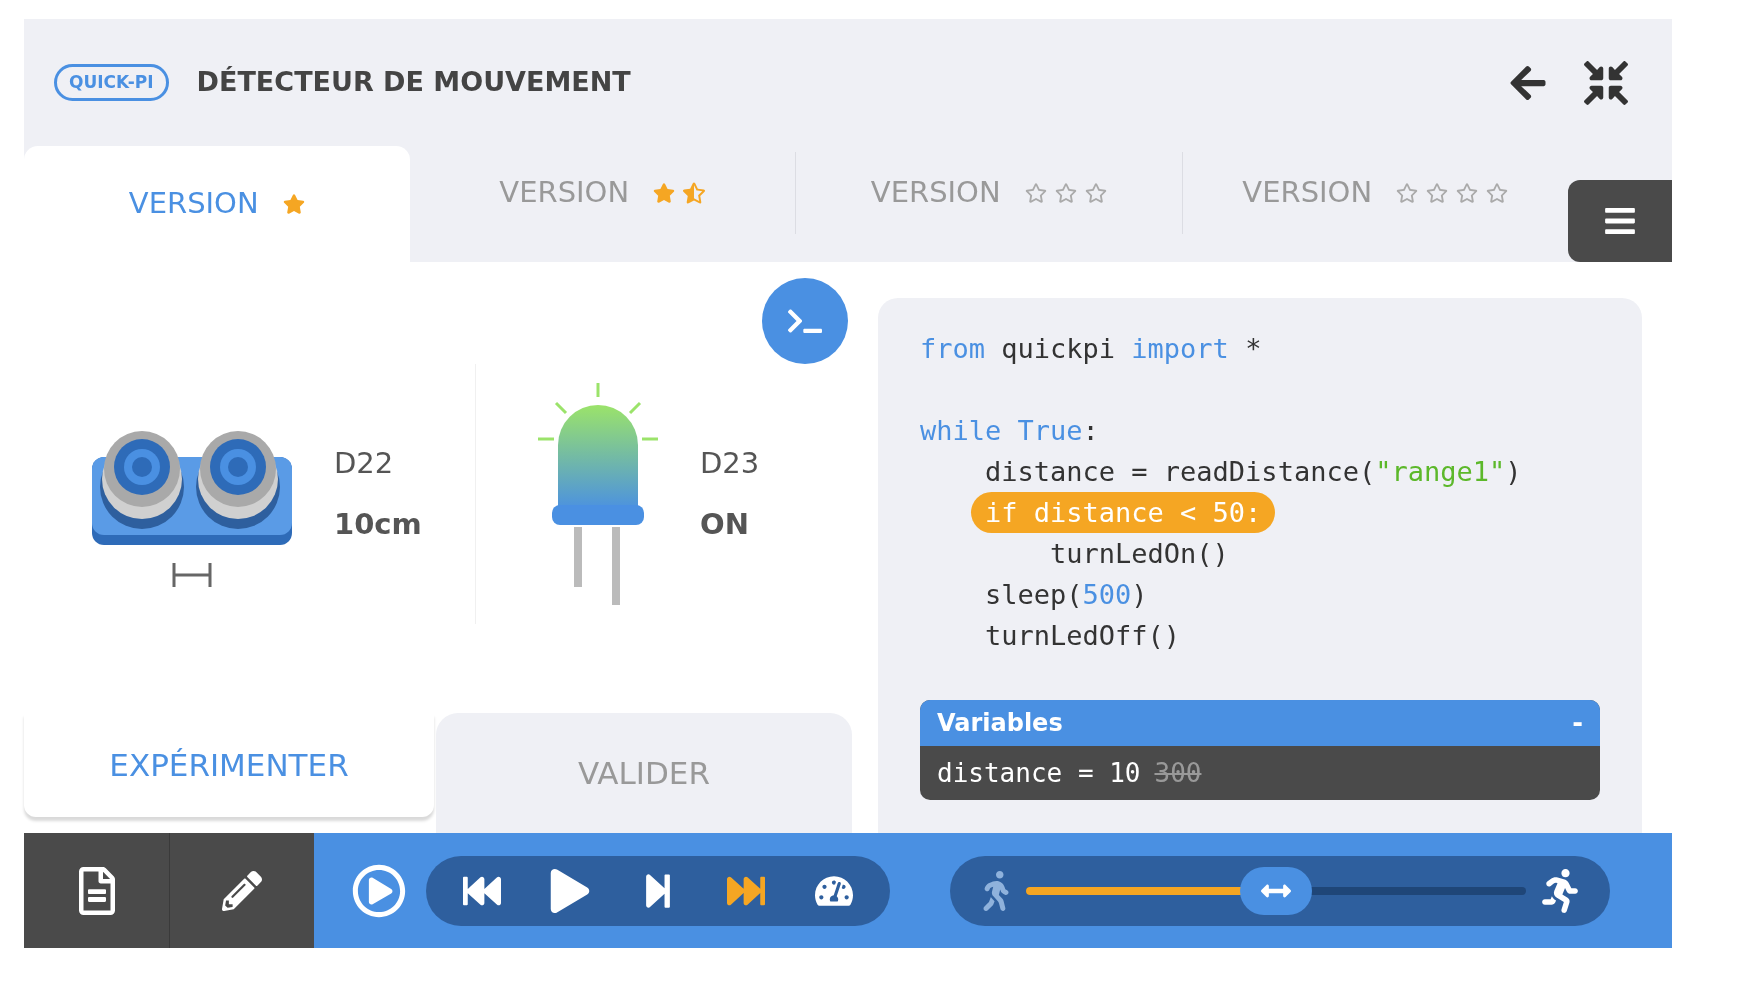 Image resolution: width=1742 pixels, height=981 pixels. I want to click on code-line: from quickpi import *, so click(1091, 349).